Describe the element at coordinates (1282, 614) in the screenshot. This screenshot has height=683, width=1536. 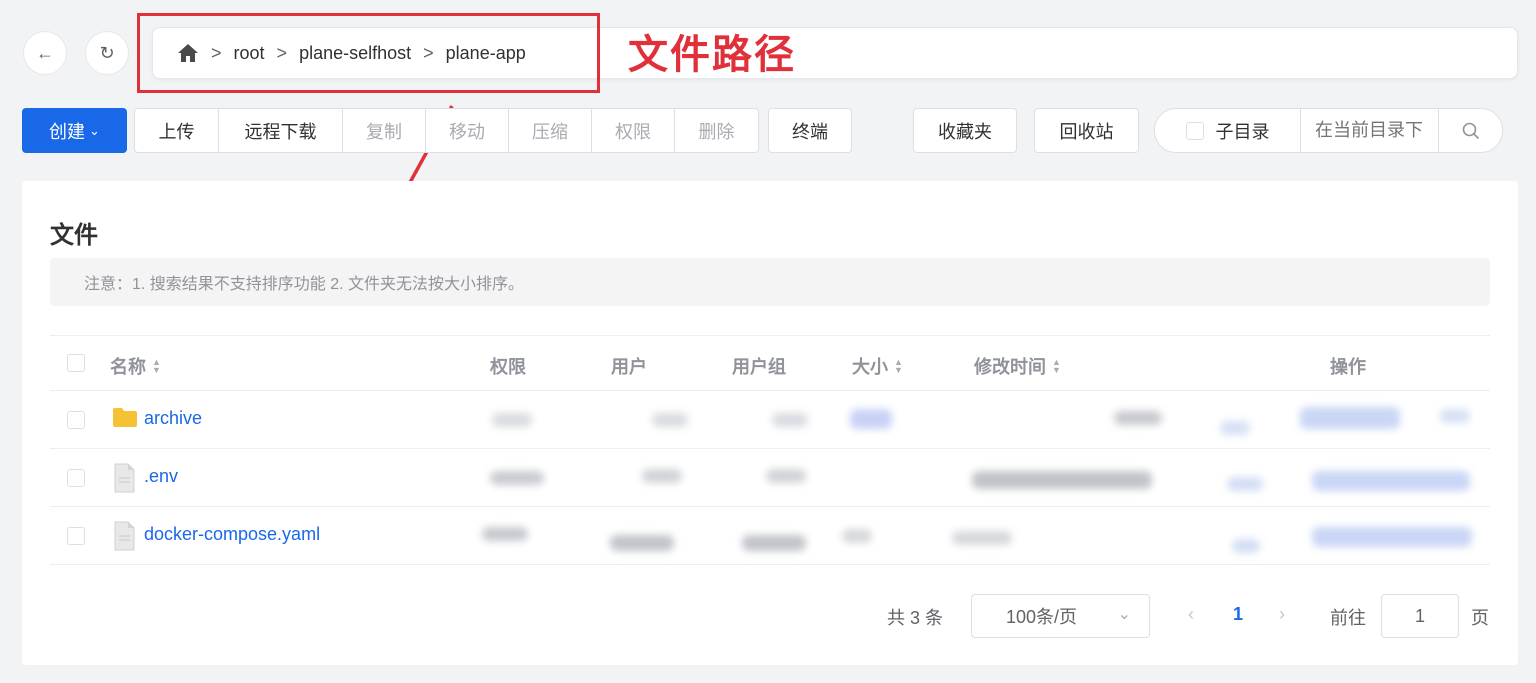
I see `next-page-icon: ›` at that location.